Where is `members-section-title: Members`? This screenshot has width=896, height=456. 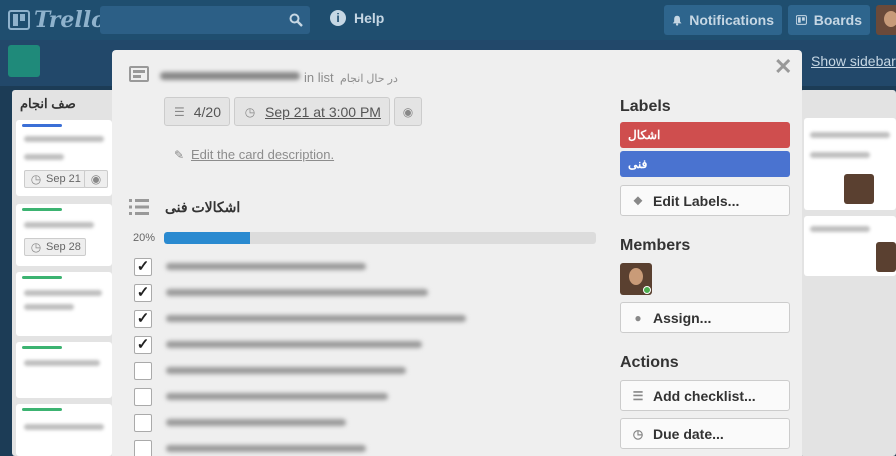
members-section-title: Members is located at coordinates (655, 245).